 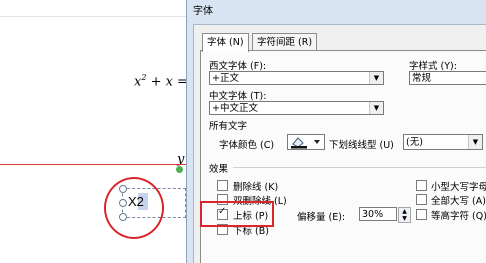 What do you see at coordinates (296, 108) in the screenshot?
I see `chinese-font-select: +中文正文 ▼` at bounding box center [296, 108].